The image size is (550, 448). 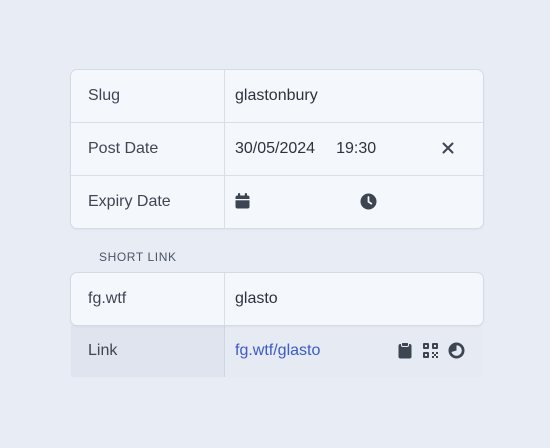 I want to click on short-link-url: fg.wtf/glasto, so click(x=277, y=351).